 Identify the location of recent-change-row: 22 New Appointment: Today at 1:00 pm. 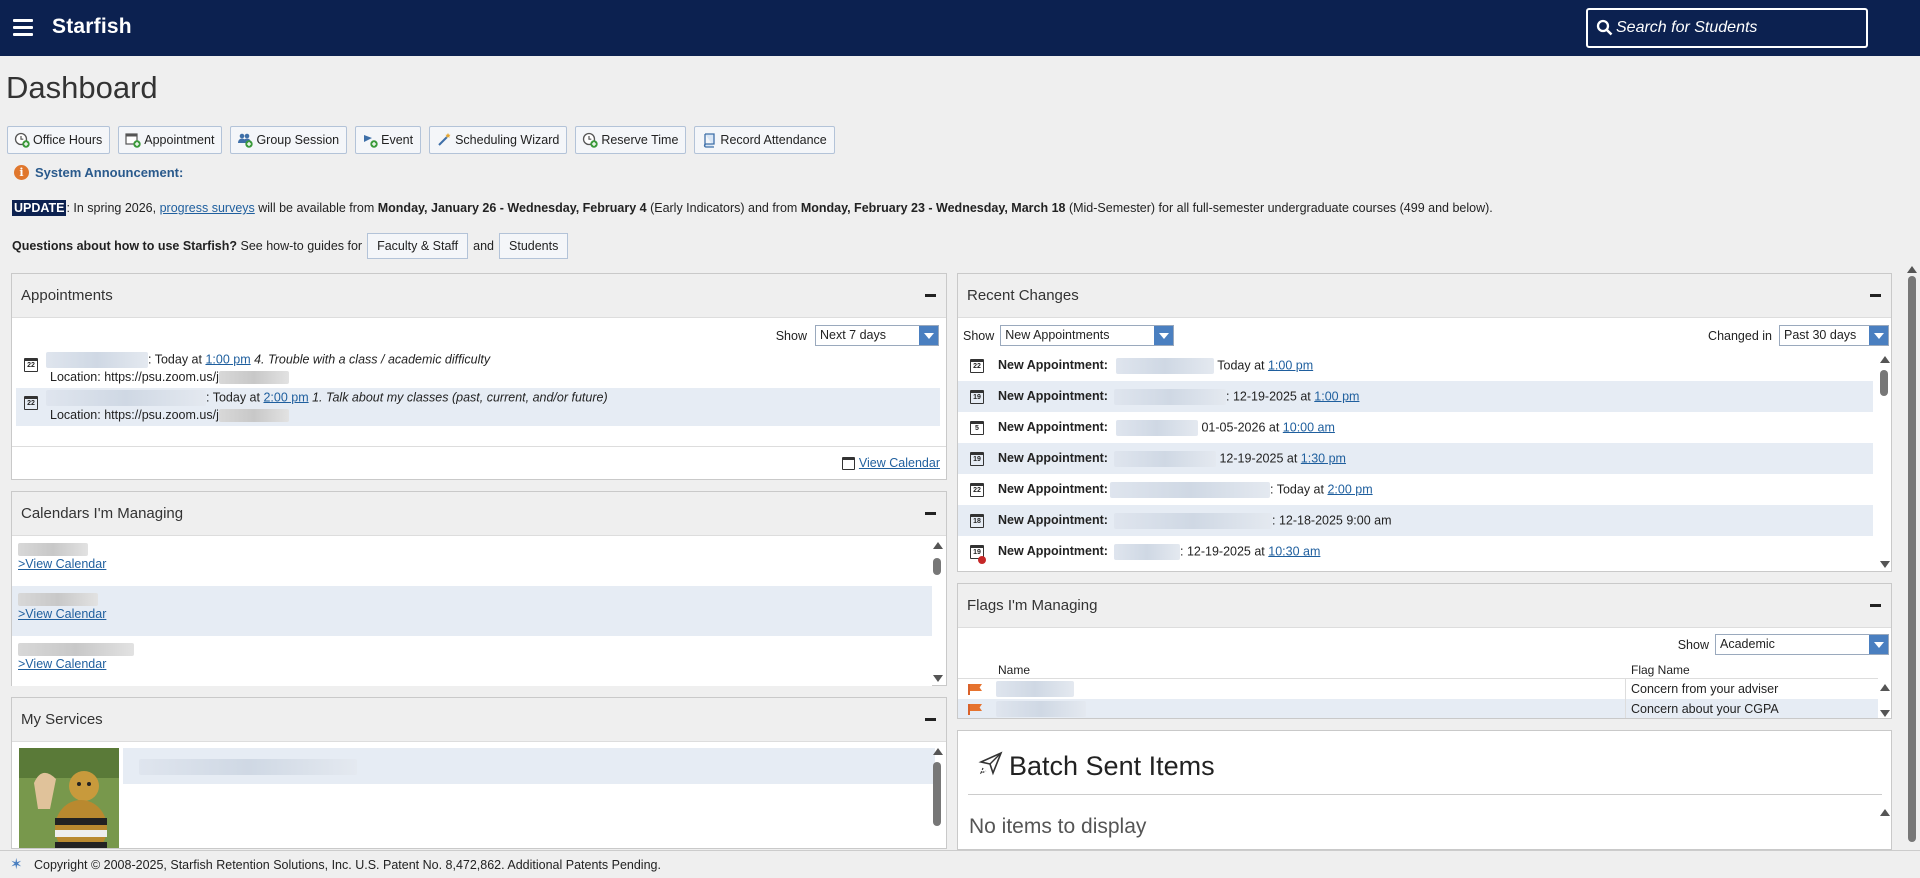
(1415, 365).